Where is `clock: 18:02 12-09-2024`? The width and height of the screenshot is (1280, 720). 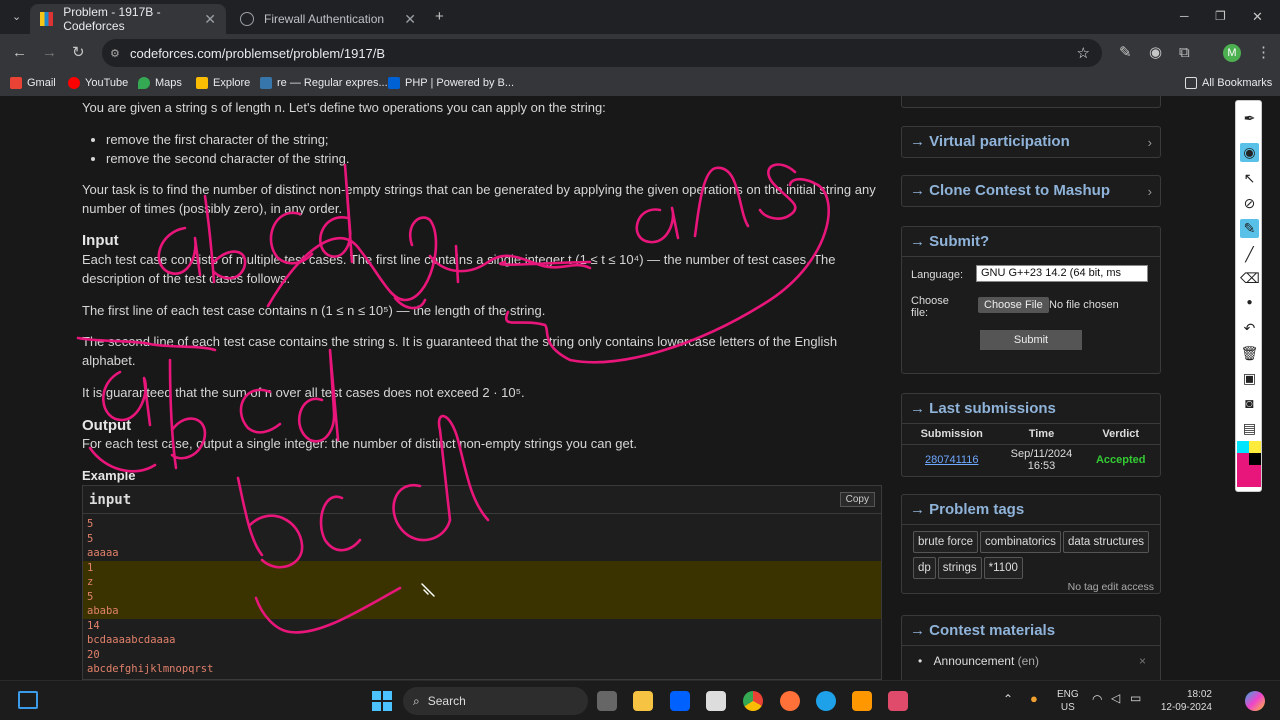
clock: 18:02 12-09-2024 is located at coordinates (1186, 701).